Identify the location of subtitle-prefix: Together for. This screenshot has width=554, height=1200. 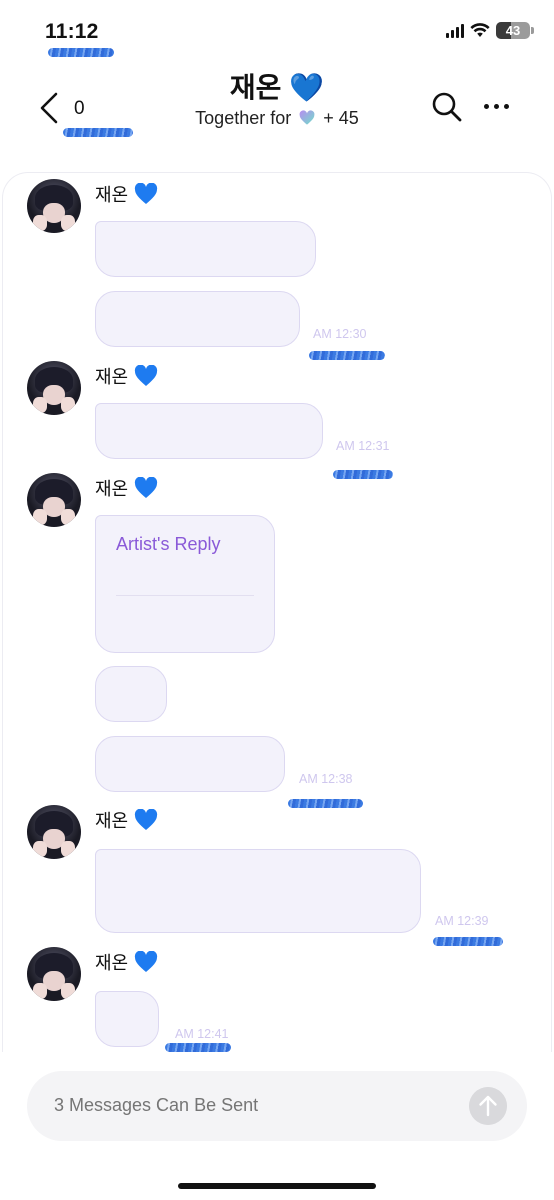
(243, 118).